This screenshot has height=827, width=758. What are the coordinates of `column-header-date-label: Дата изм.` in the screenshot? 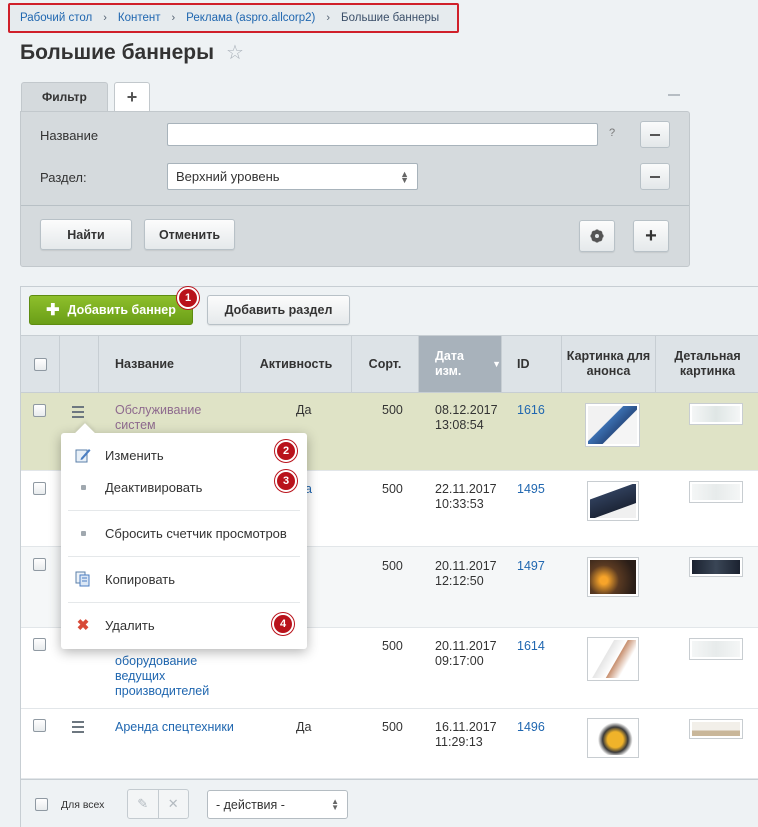 It's located at (449, 363).